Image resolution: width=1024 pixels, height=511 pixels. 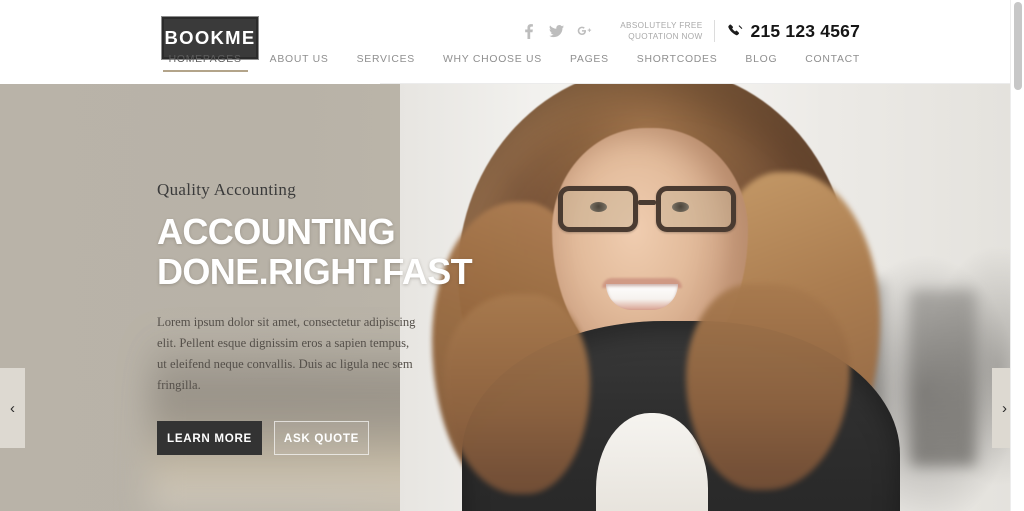 What do you see at coordinates (1001, 408) in the screenshot?
I see `slider-next-arrow-icon: ›` at bounding box center [1001, 408].